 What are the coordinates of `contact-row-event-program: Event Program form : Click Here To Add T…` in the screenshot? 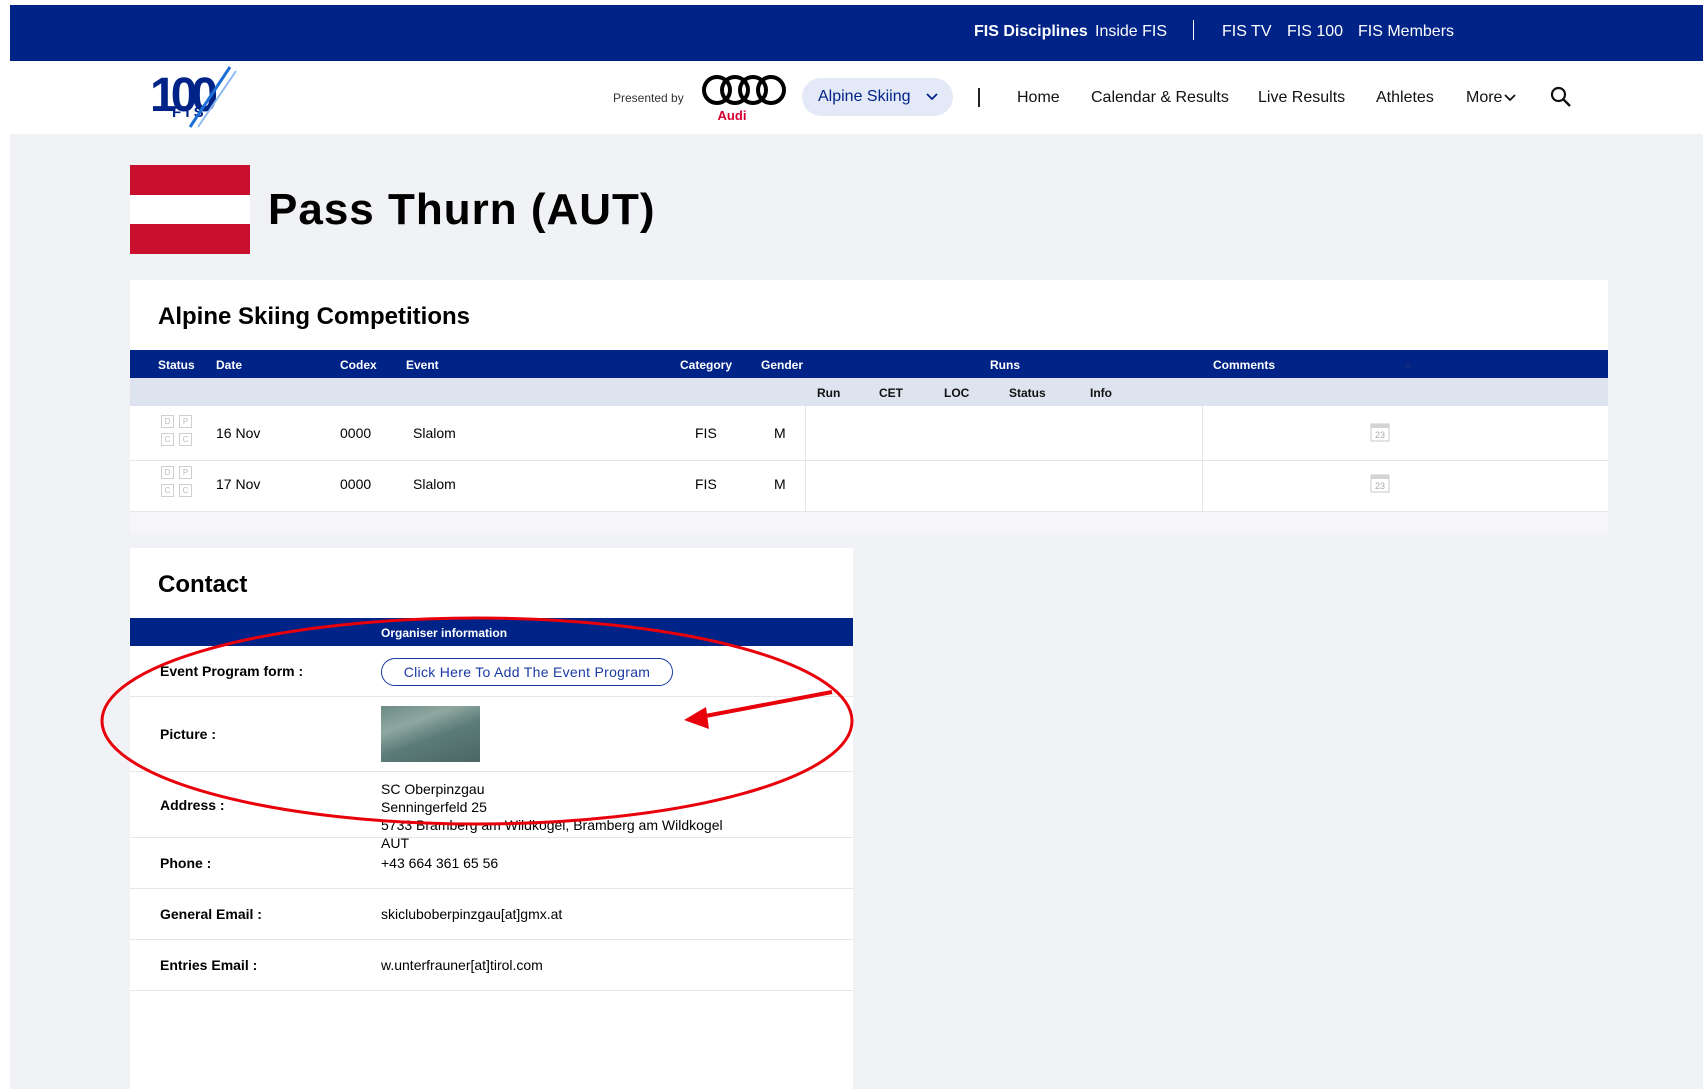 It's located at (491, 671).